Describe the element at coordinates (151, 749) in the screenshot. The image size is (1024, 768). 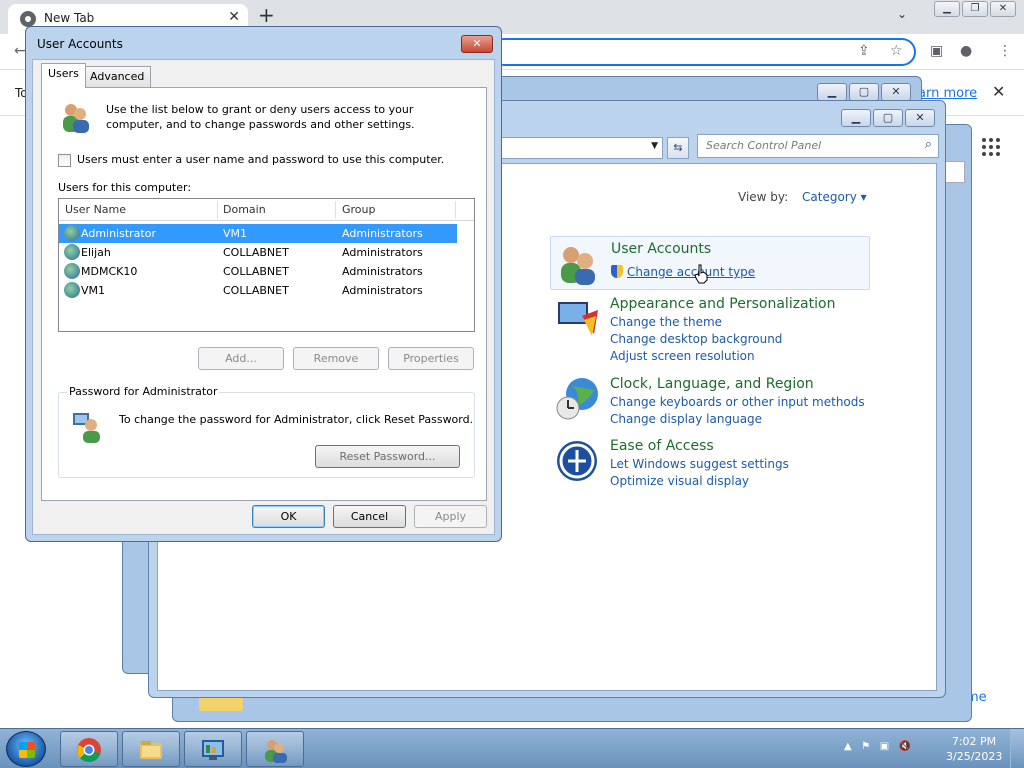
I see `taskbar-explorer` at that location.